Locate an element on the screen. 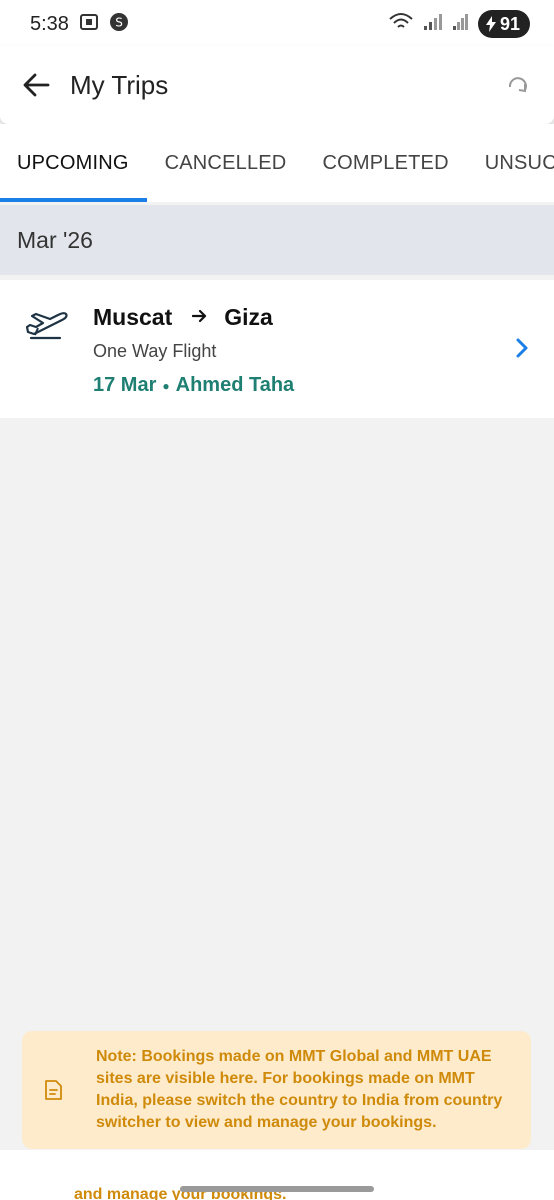 The height and width of the screenshot is (1200, 554). status-left: 5:38 S is located at coordinates (79, 24).